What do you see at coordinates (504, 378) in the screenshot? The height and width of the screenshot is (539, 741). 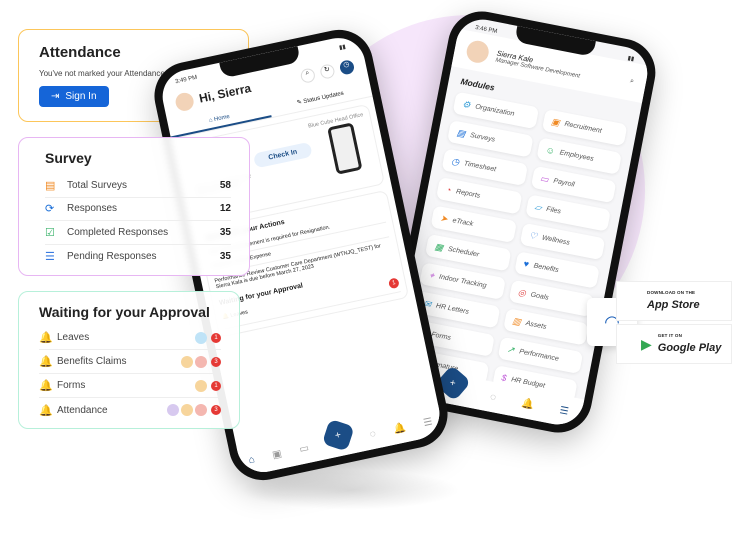 I see `module-icon: $` at bounding box center [504, 378].